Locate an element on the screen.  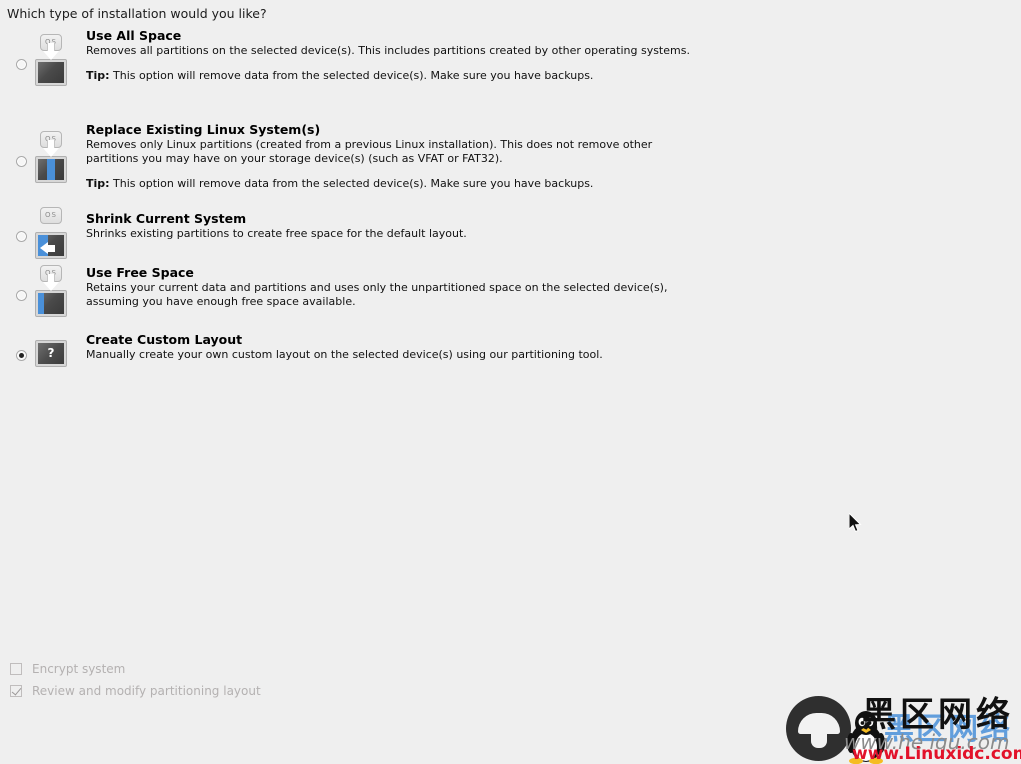
radio-use-all-space is located at coordinates (21, 64).